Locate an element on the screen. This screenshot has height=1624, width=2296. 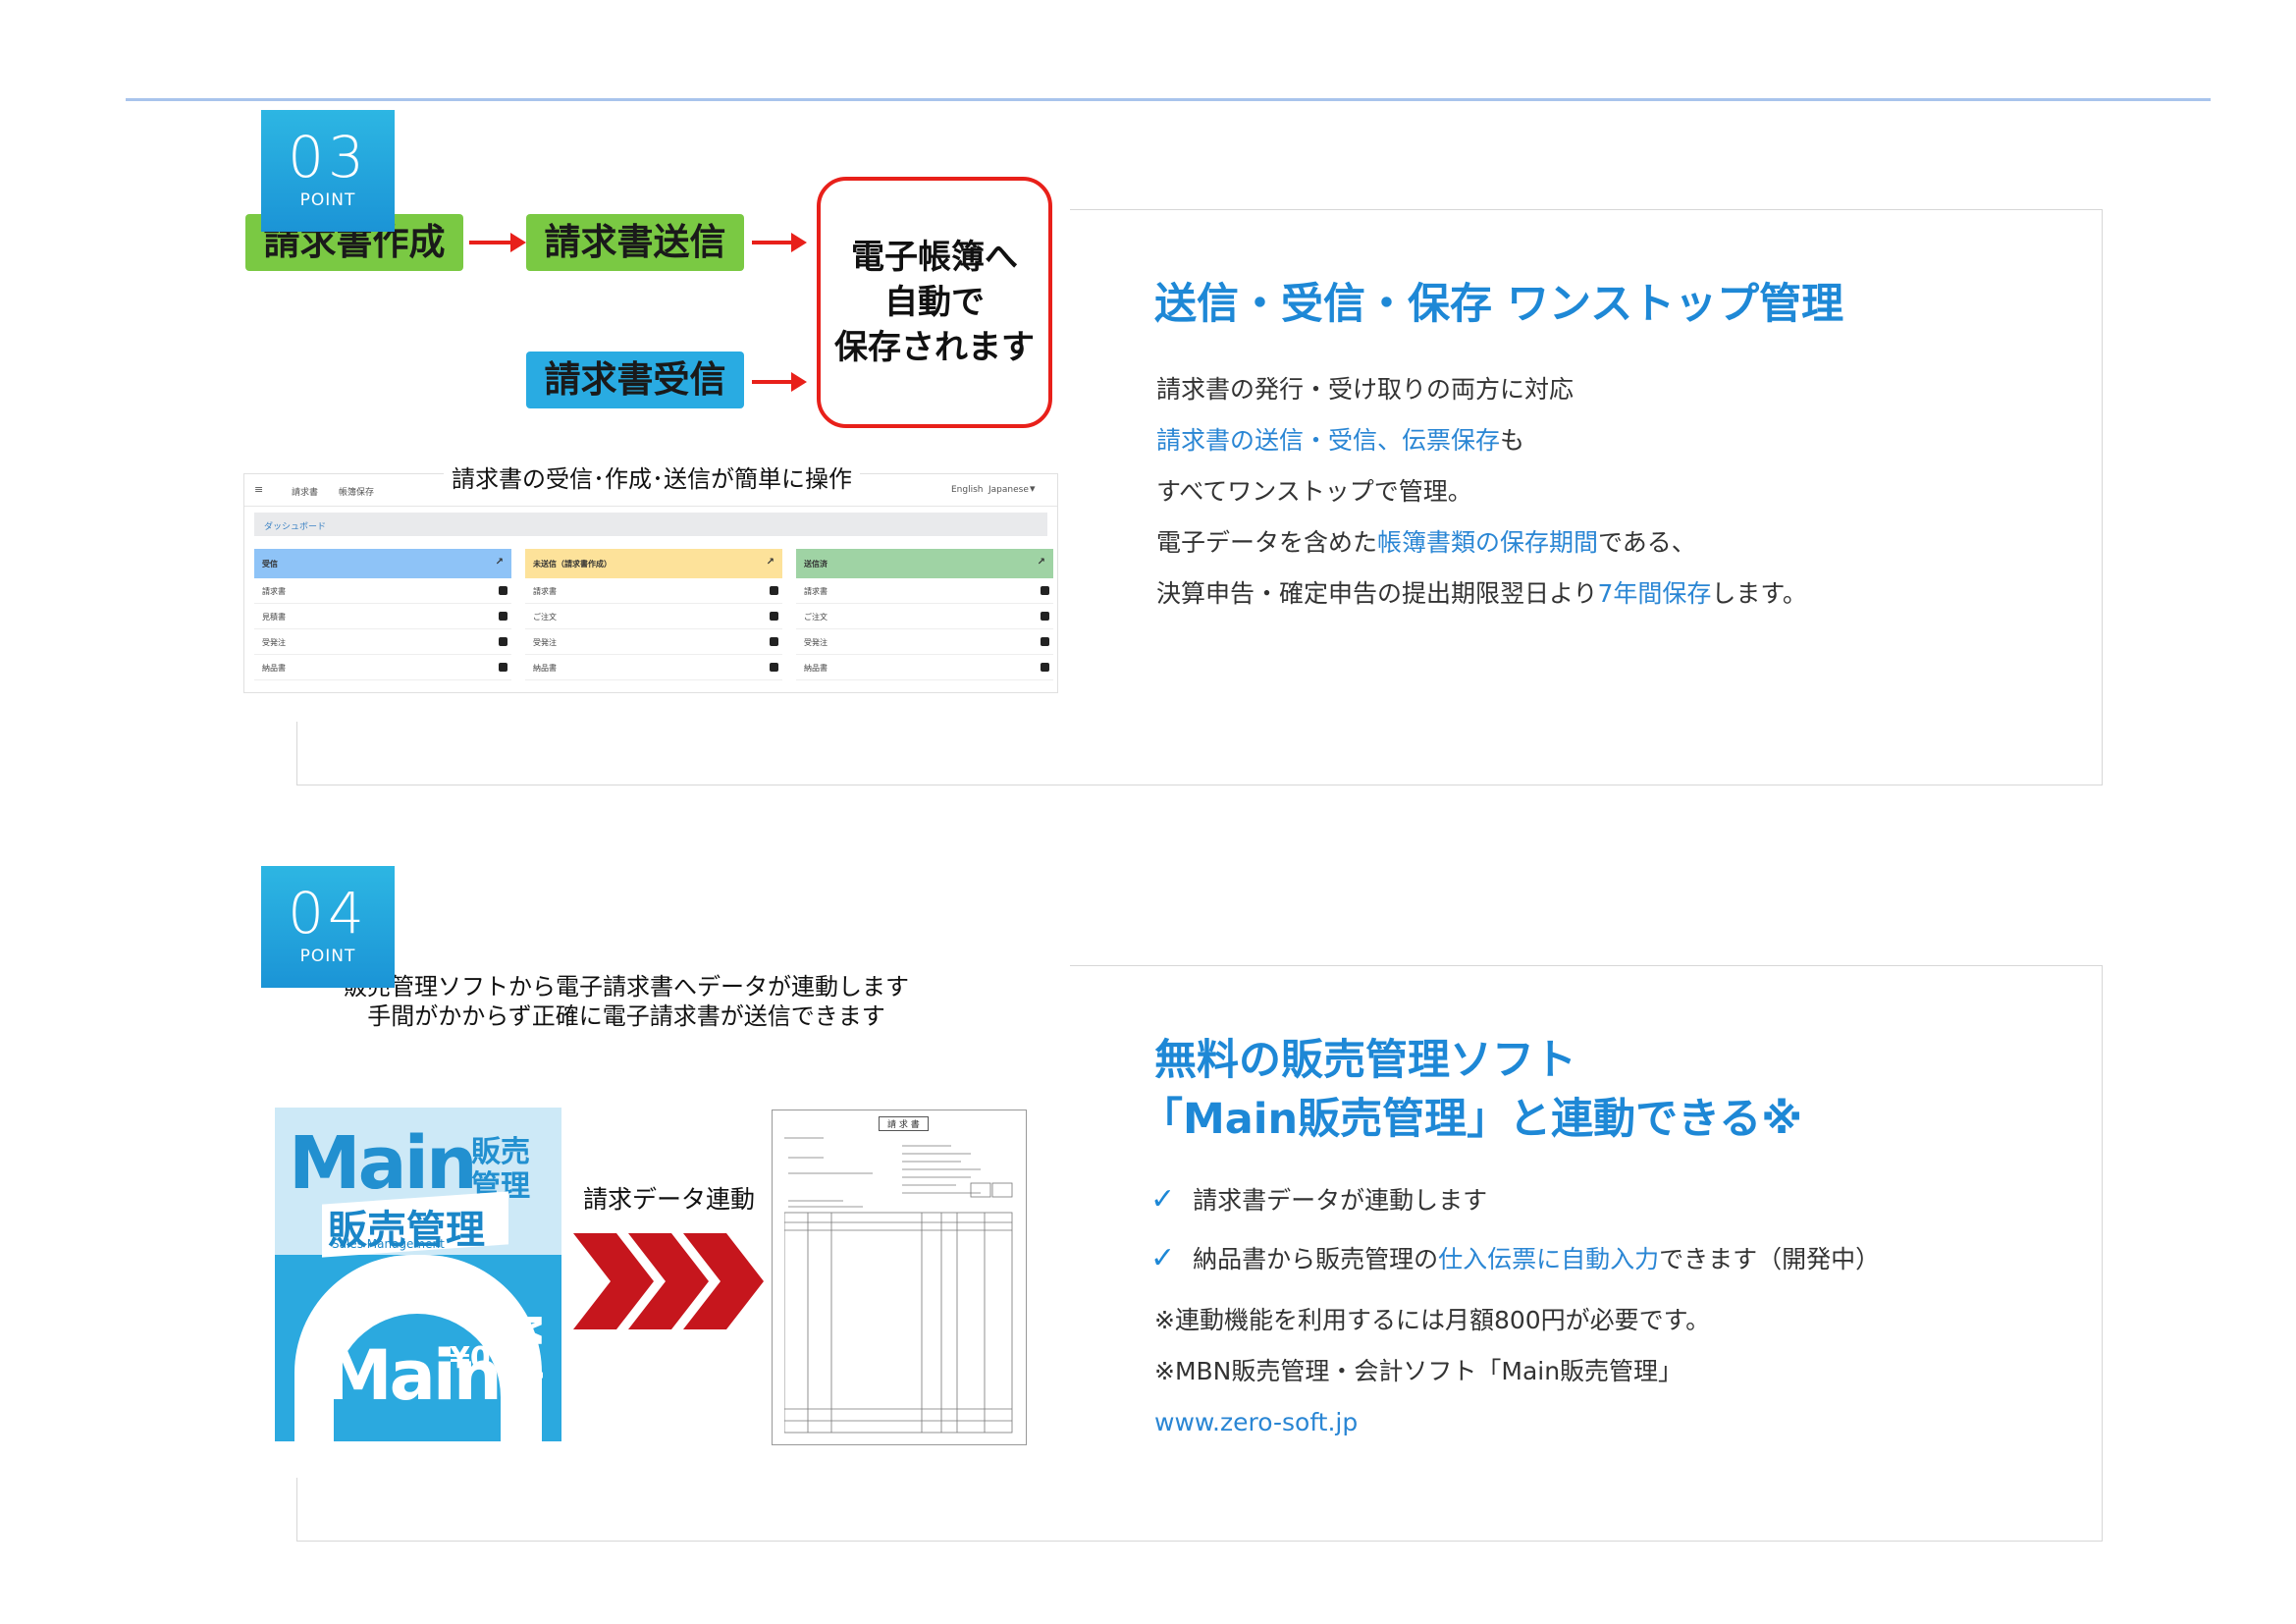
point-03-badge: 03 POINT is located at coordinates (328, 171).